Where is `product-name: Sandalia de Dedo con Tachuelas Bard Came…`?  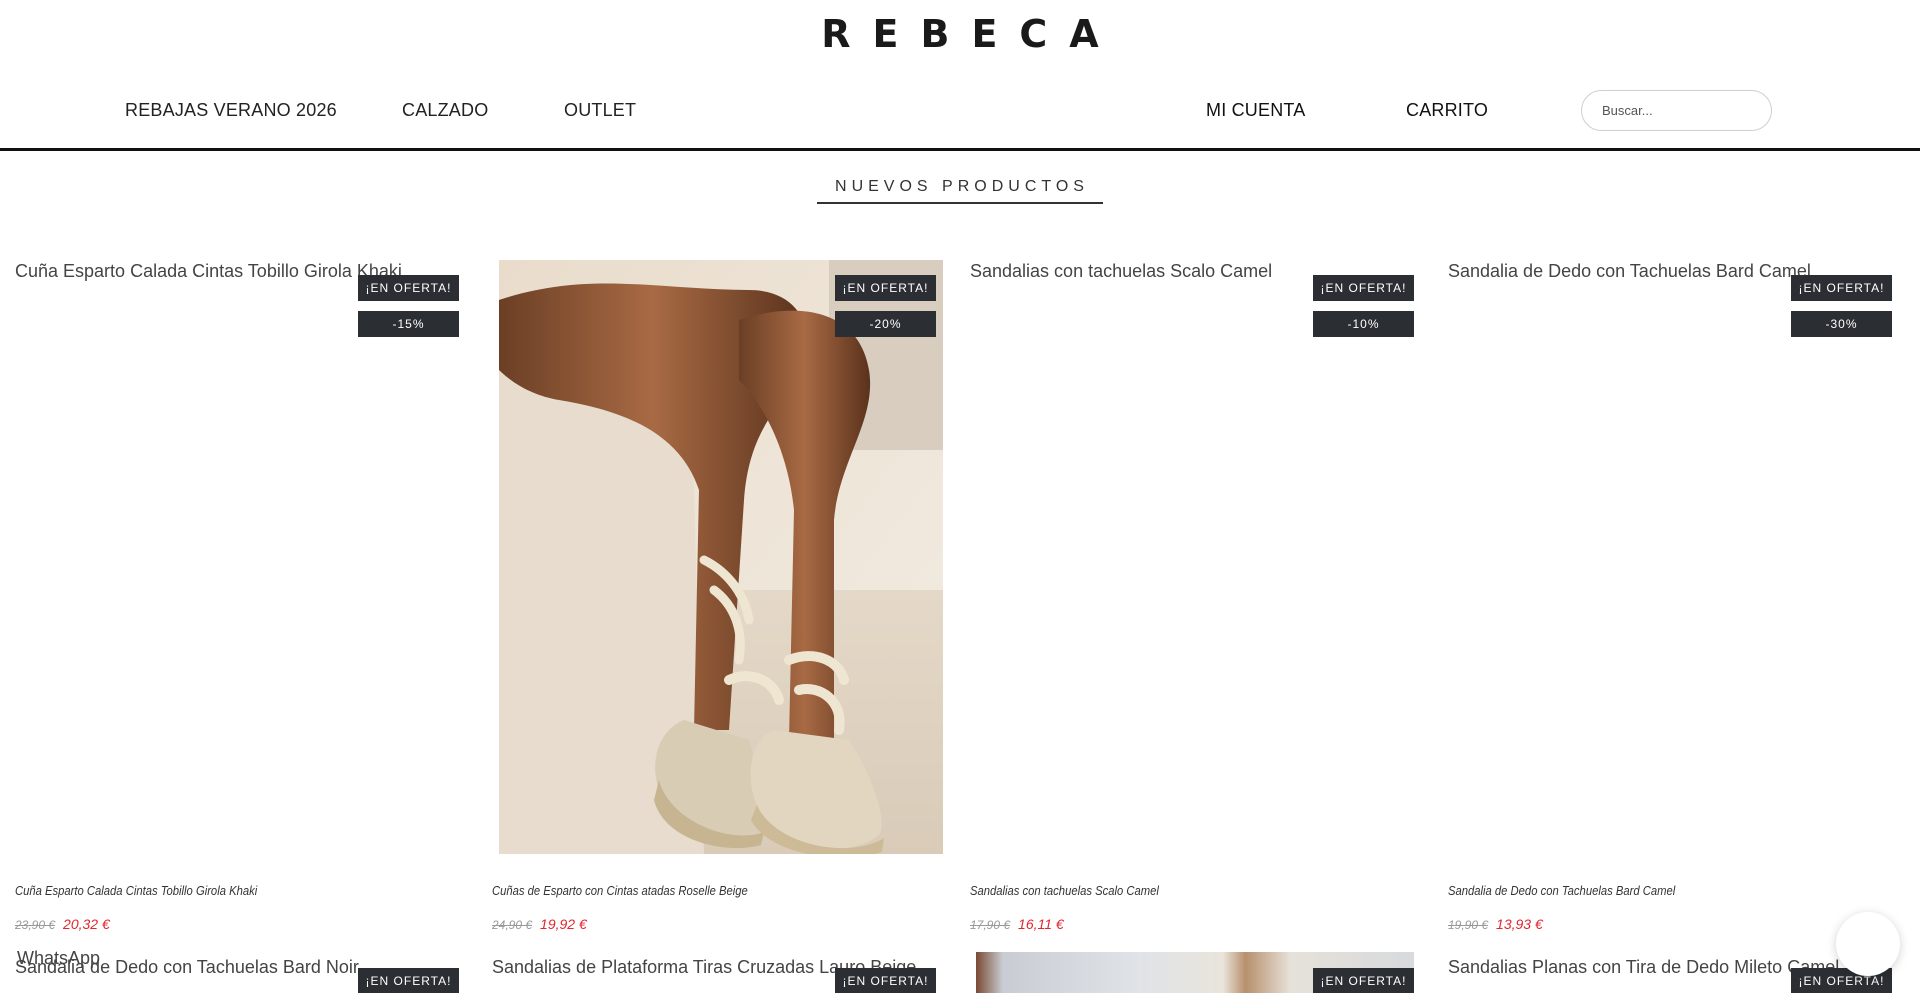
product-name: Sandalia de Dedo con Tachuelas Bard Came… is located at coordinates (1561, 891).